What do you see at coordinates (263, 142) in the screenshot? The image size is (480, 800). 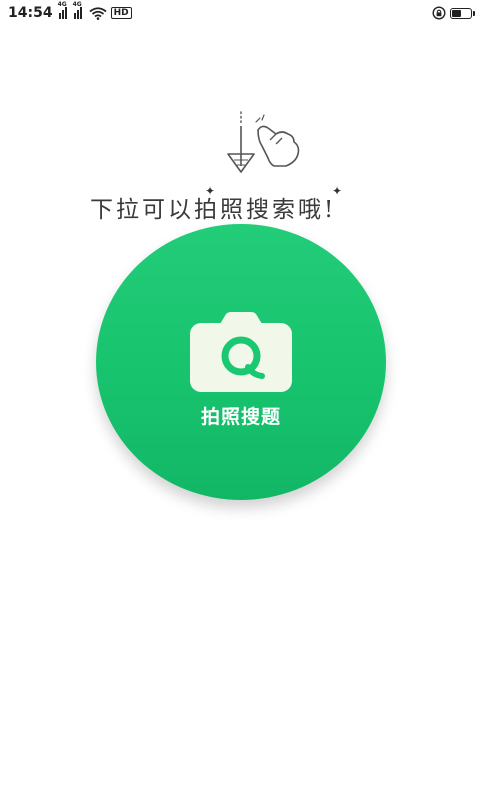 I see `pull-down-hand-icon` at bounding box center [263, 142].